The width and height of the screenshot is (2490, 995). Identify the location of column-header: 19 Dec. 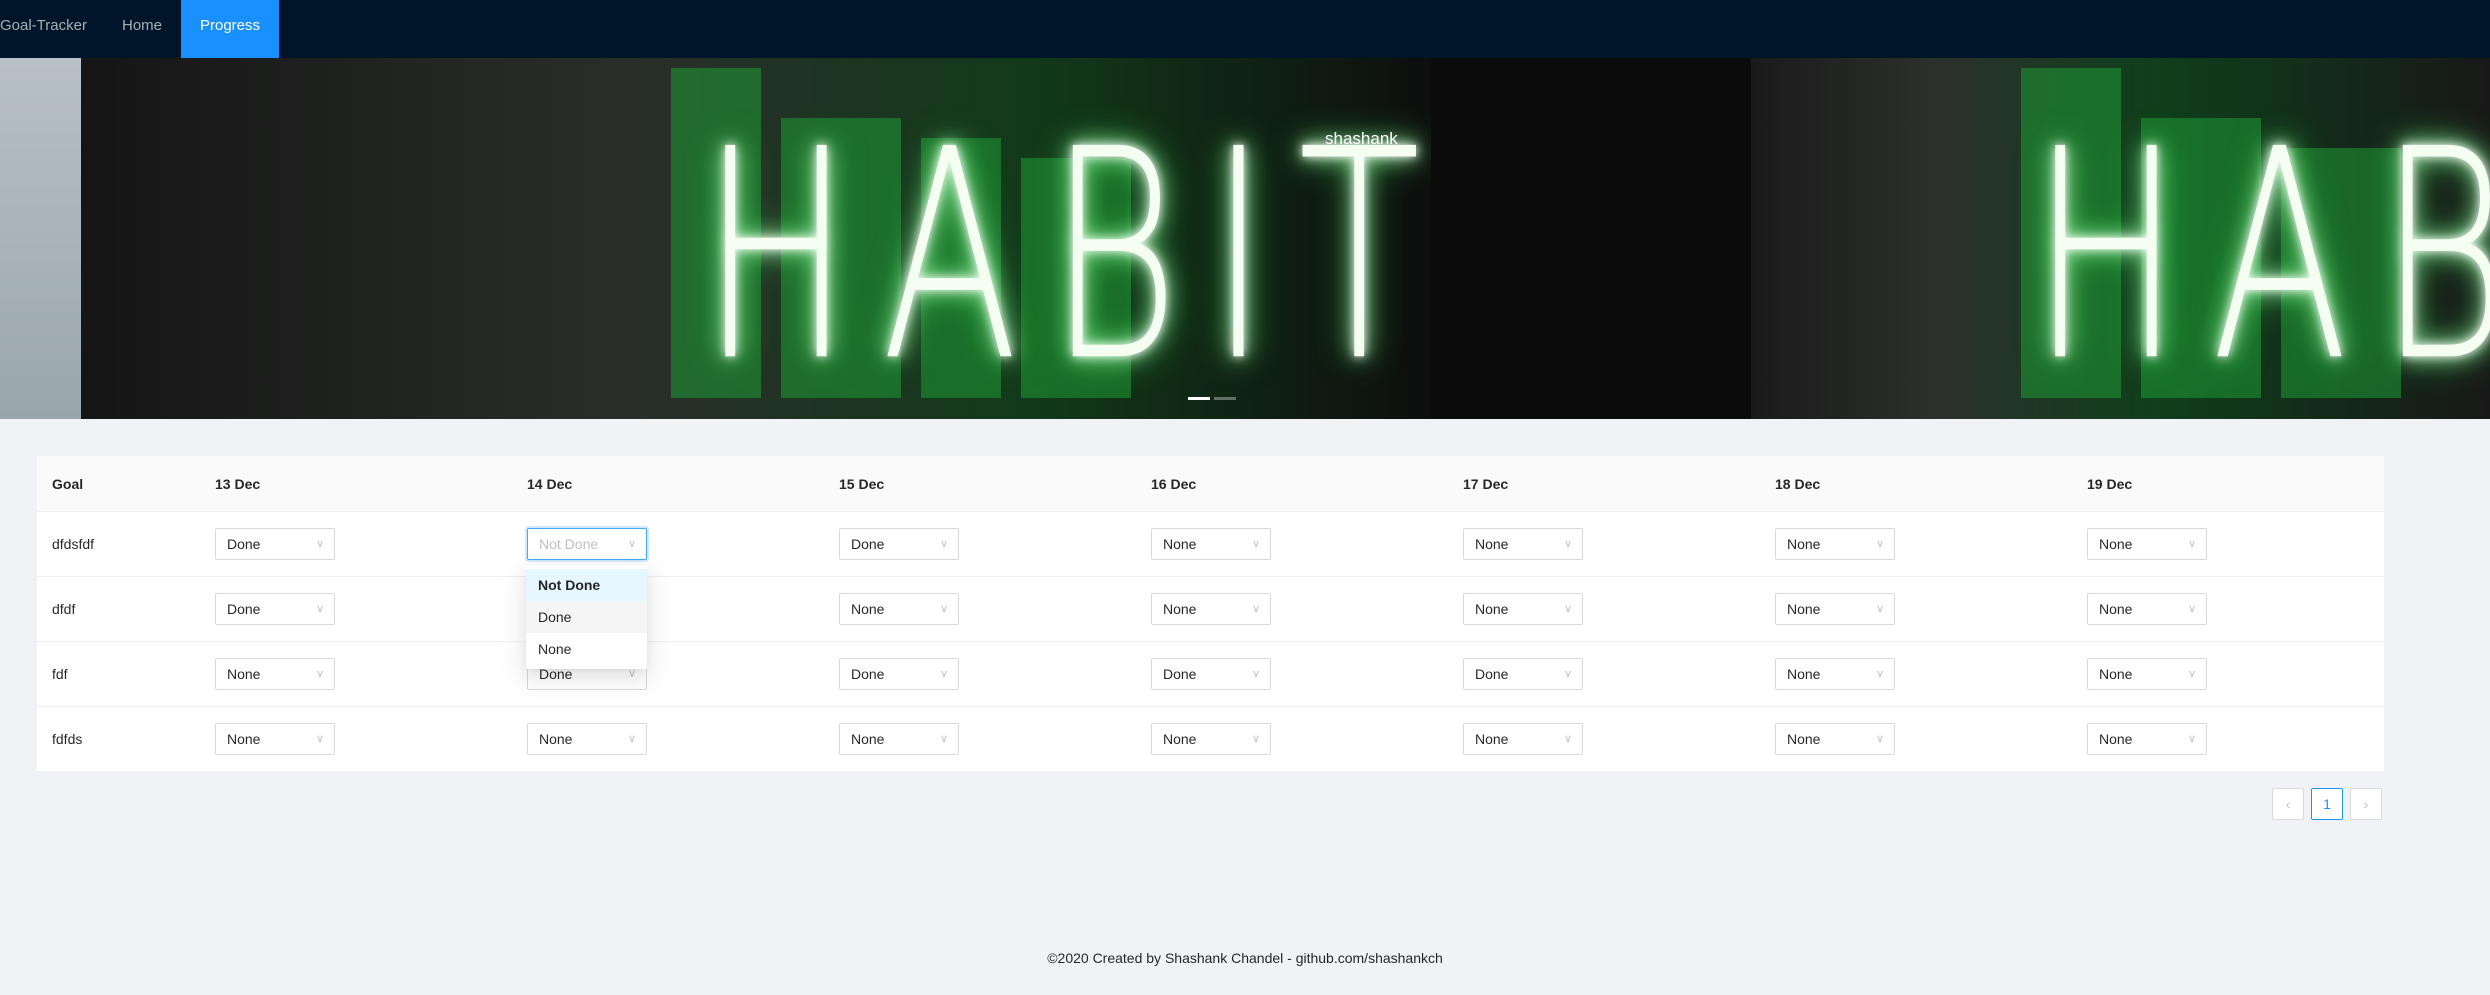
(2110, 483).